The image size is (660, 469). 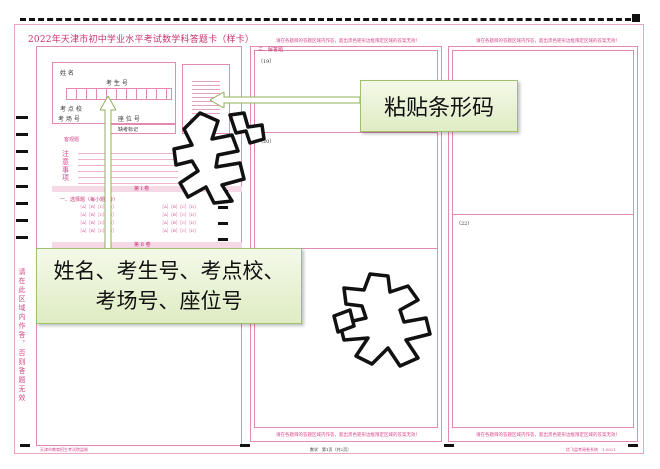 I want to click on top-dashed-line, so click(x=330, y=19).